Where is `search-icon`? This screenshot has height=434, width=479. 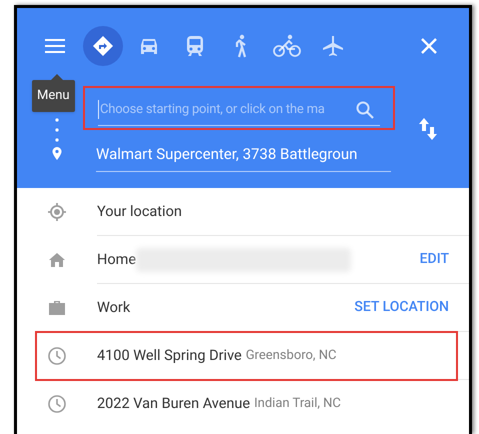
search-icon is located at coordinates (365, 109).